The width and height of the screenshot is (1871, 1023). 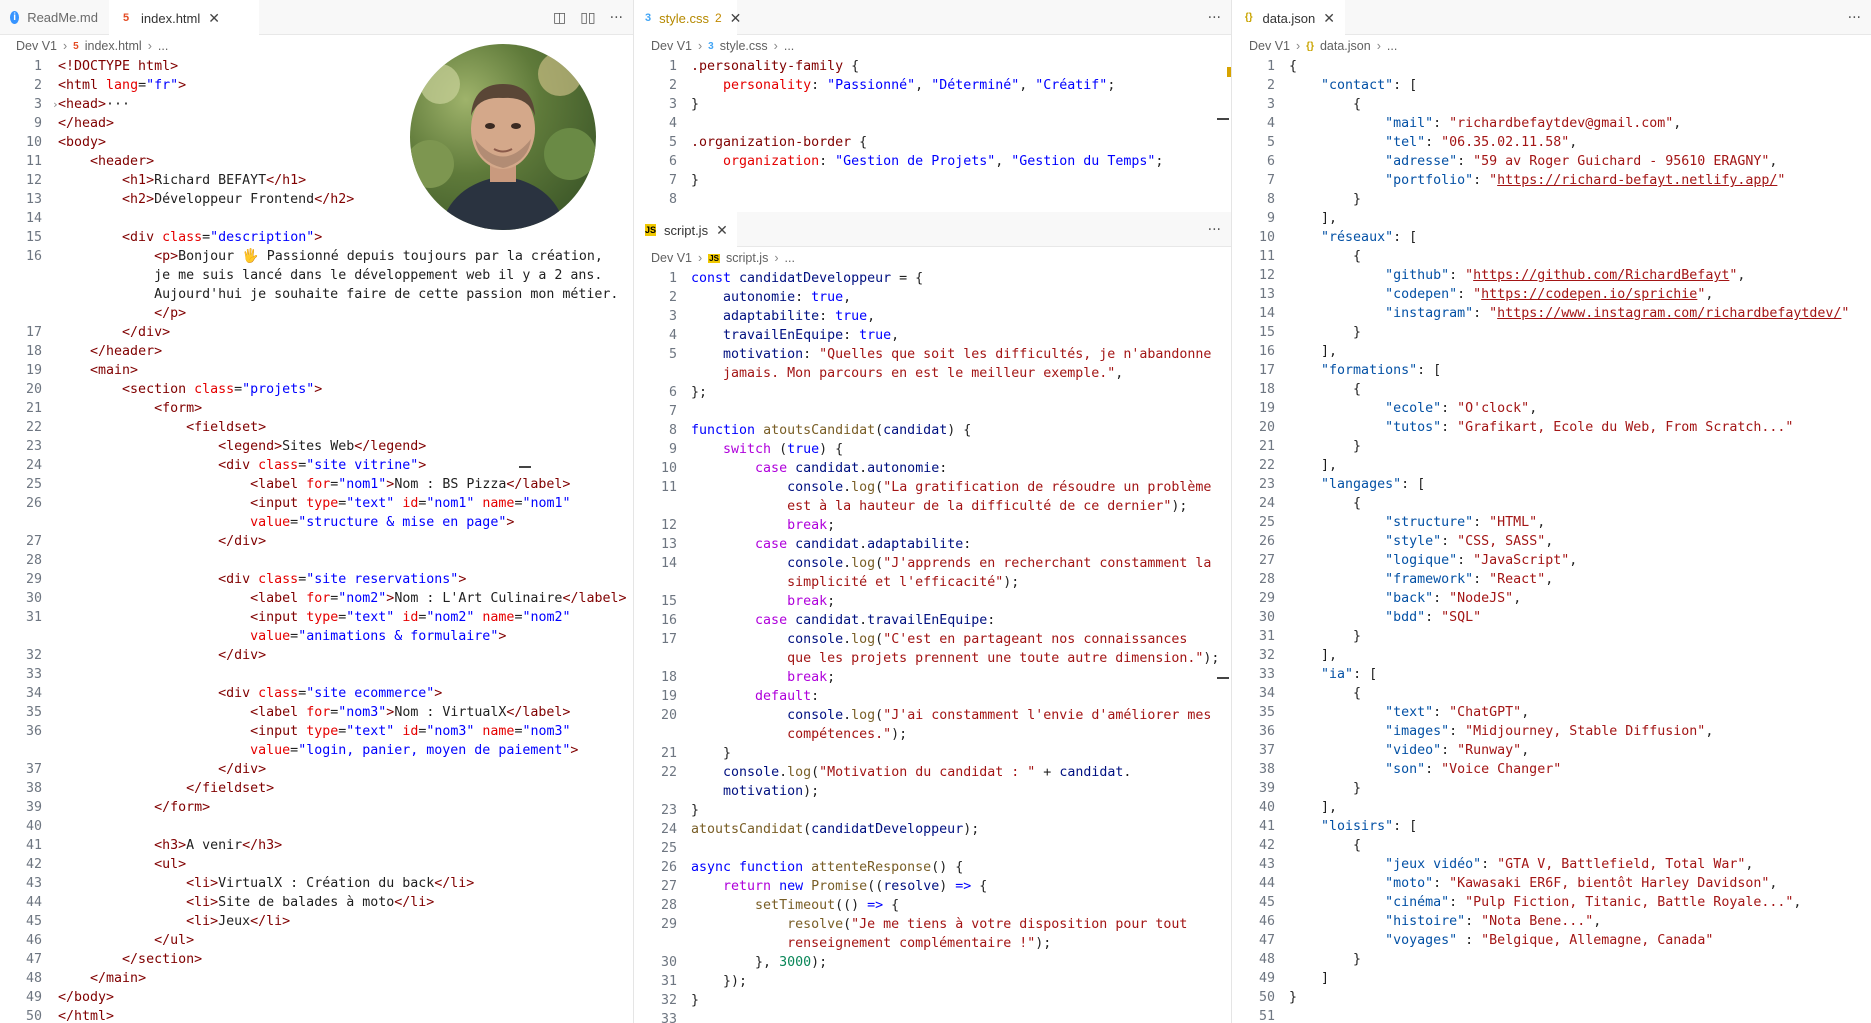 I want to click on code-line: </p>, so click(x=316, y=313).